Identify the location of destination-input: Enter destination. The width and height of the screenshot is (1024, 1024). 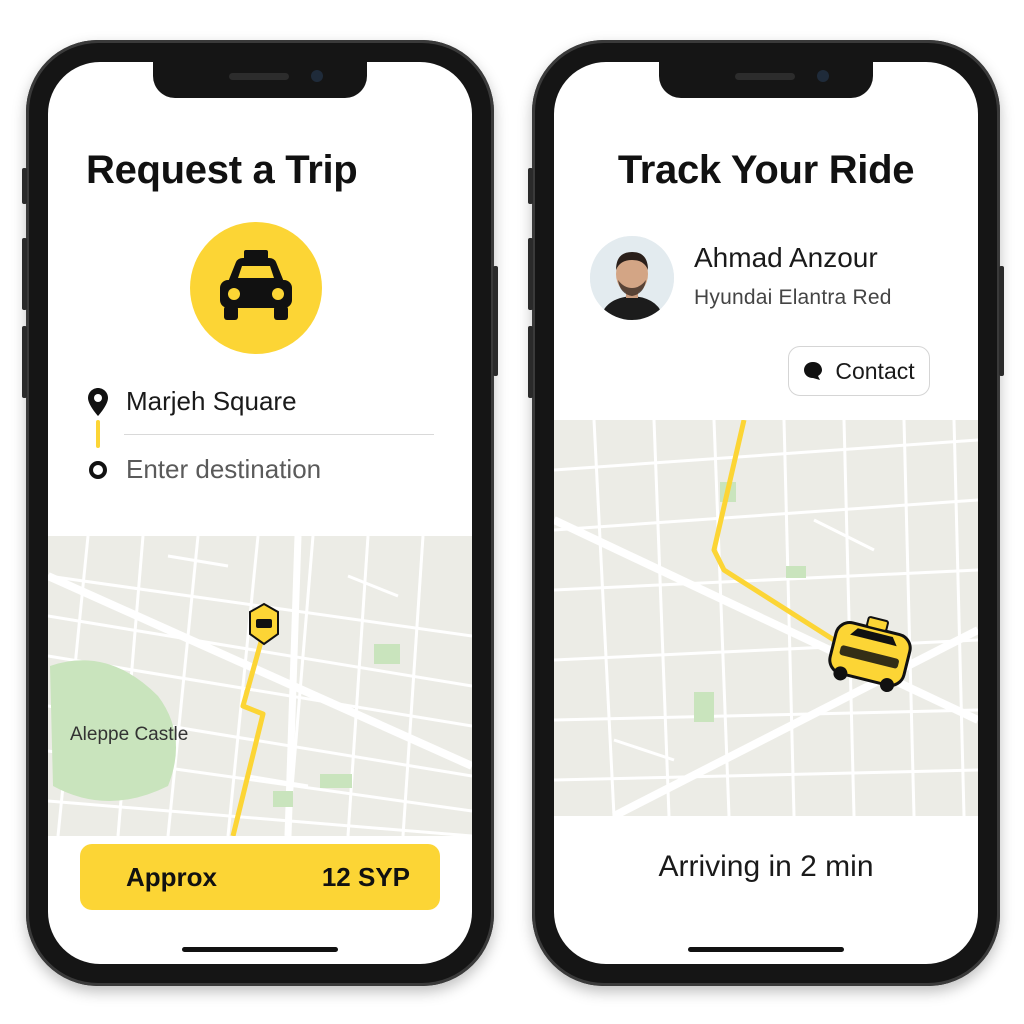
(203, 469).